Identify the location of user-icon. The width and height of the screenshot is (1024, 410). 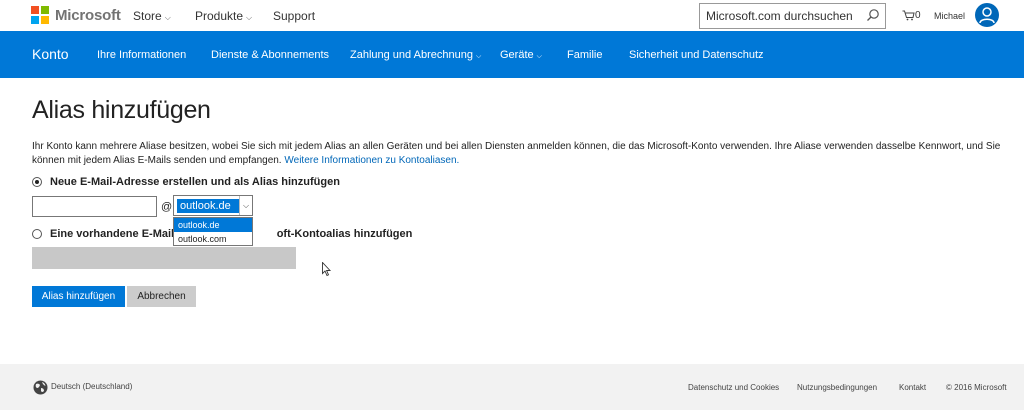
(987, 15).